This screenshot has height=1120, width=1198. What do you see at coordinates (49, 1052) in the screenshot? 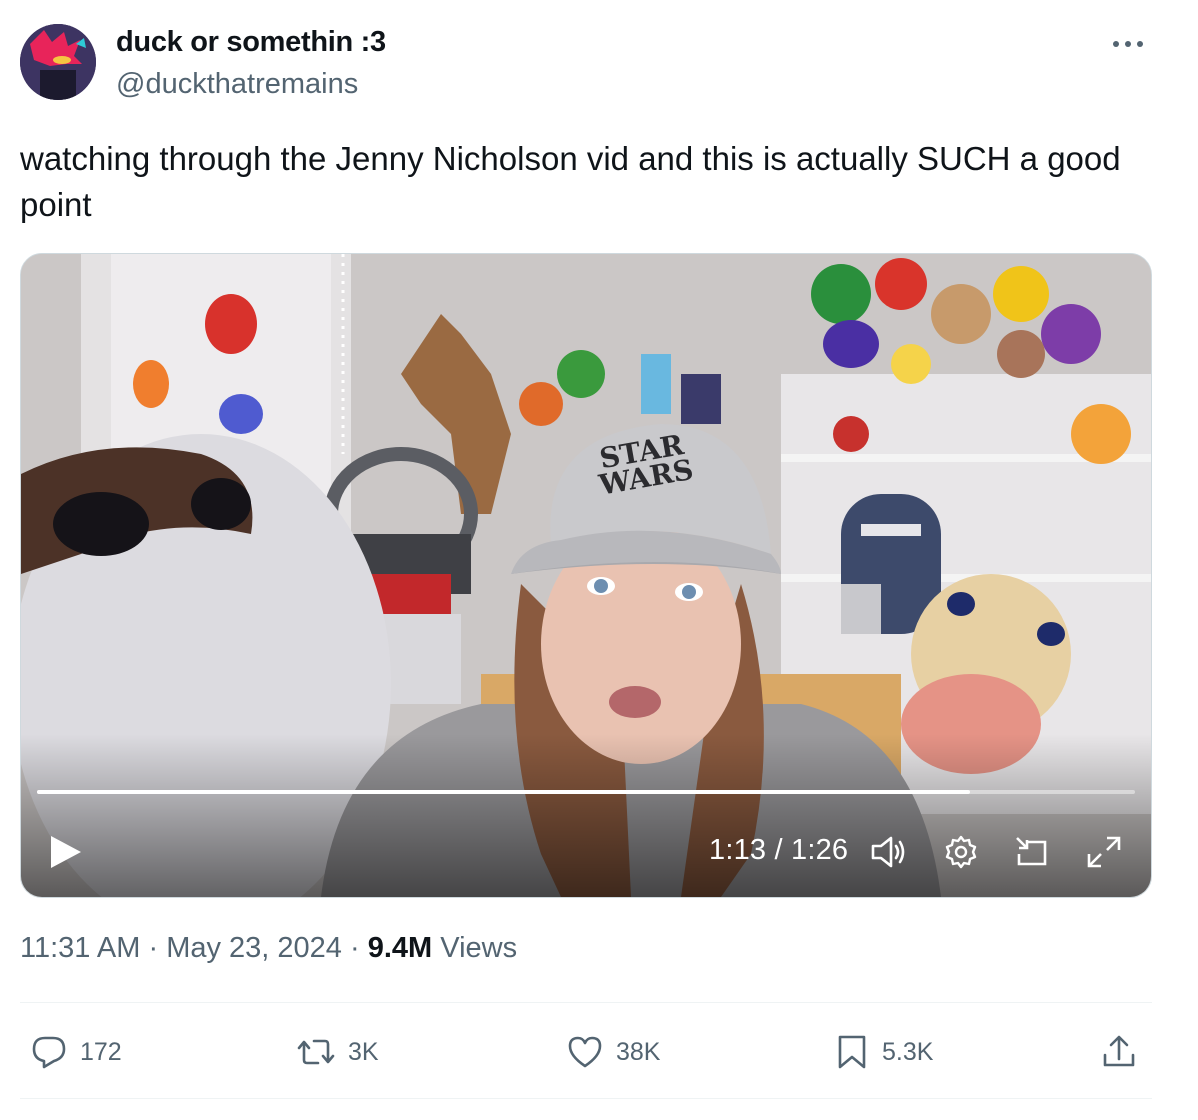
I see `reply-icon` at bounding box center [49, 1052].